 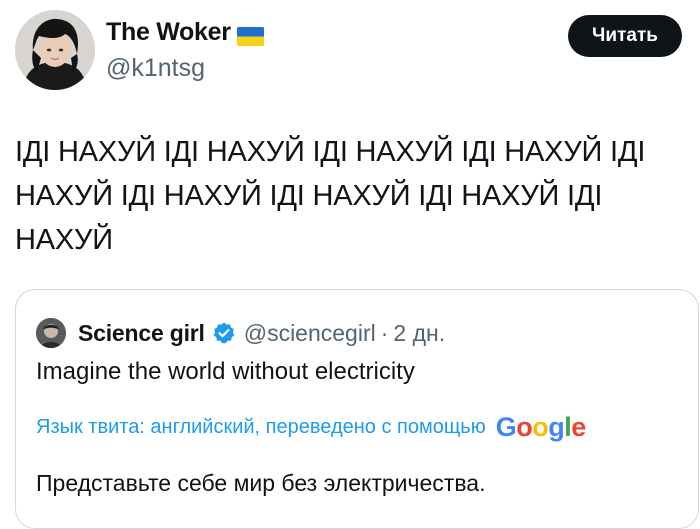 I want to click on author-name-text: The Woker, so click(x=168, y=32).